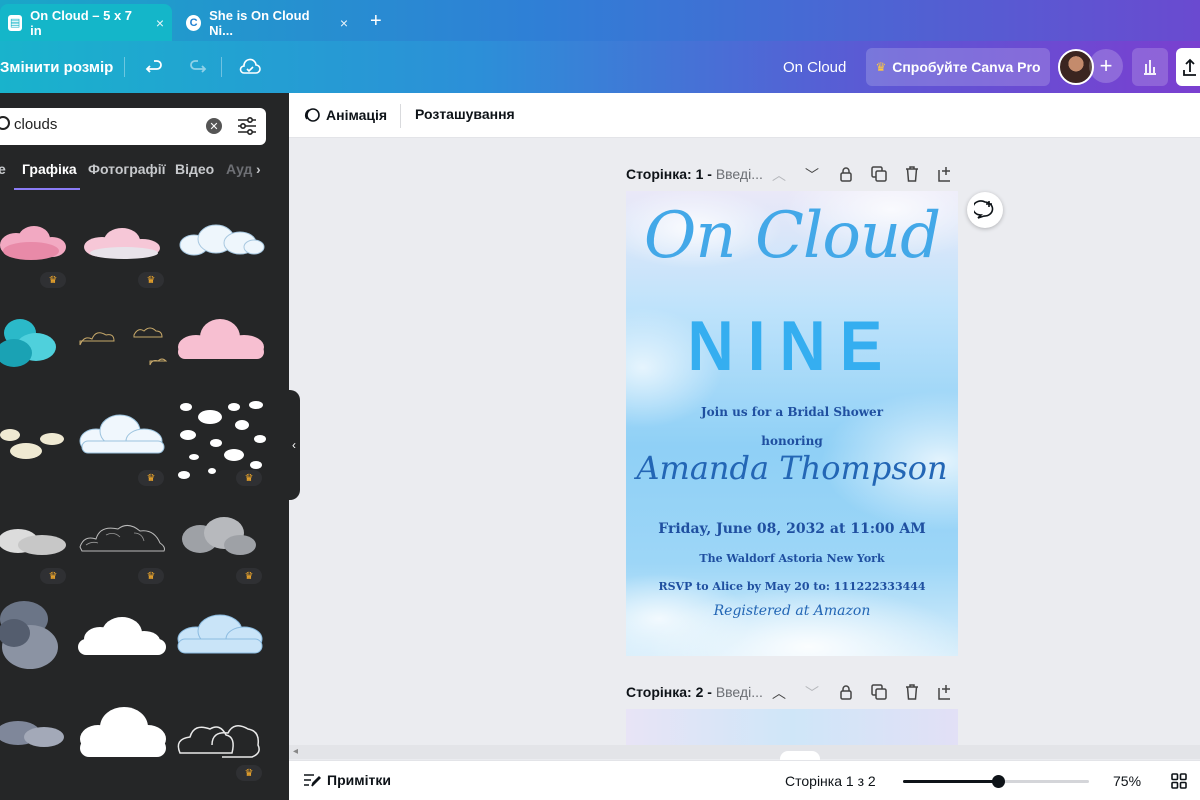 The height and width of the screenshot is (800, 1200). Describe the element at coordinates (792, 586) in the screenshot. I see `design-rsvp: RSVP to Alice by May 20 to: 111222333444` at that location.